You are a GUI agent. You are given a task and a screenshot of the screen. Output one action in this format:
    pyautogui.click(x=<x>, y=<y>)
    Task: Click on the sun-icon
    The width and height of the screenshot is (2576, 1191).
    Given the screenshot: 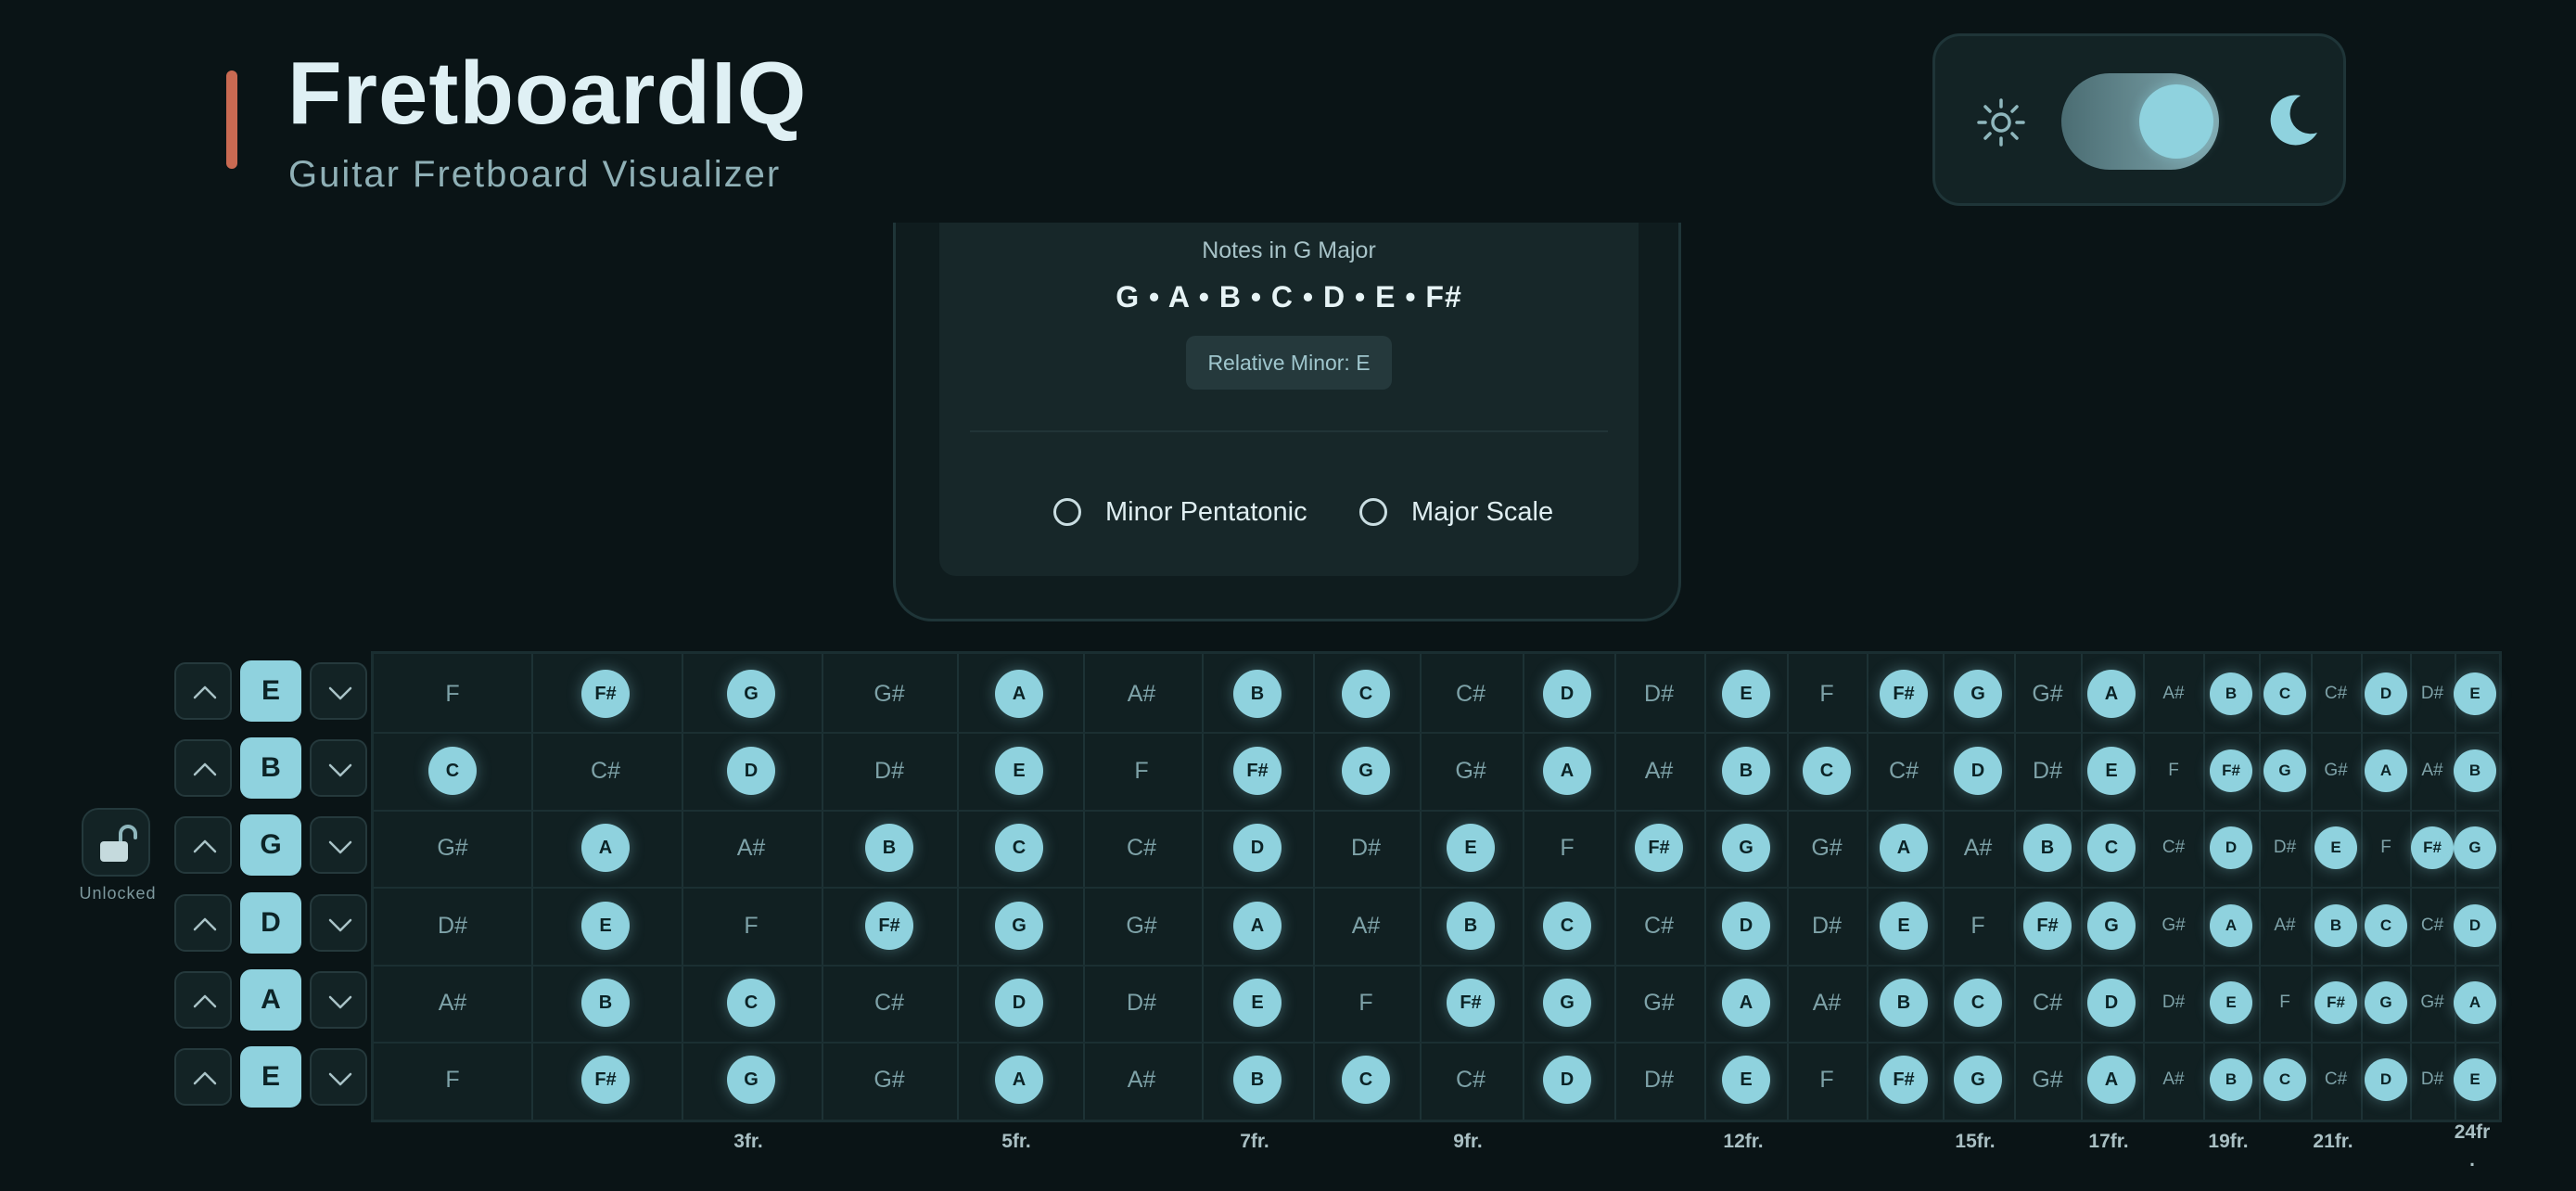 What is the action you would take?
    pyautogui.click(x=2001, y=122)
    